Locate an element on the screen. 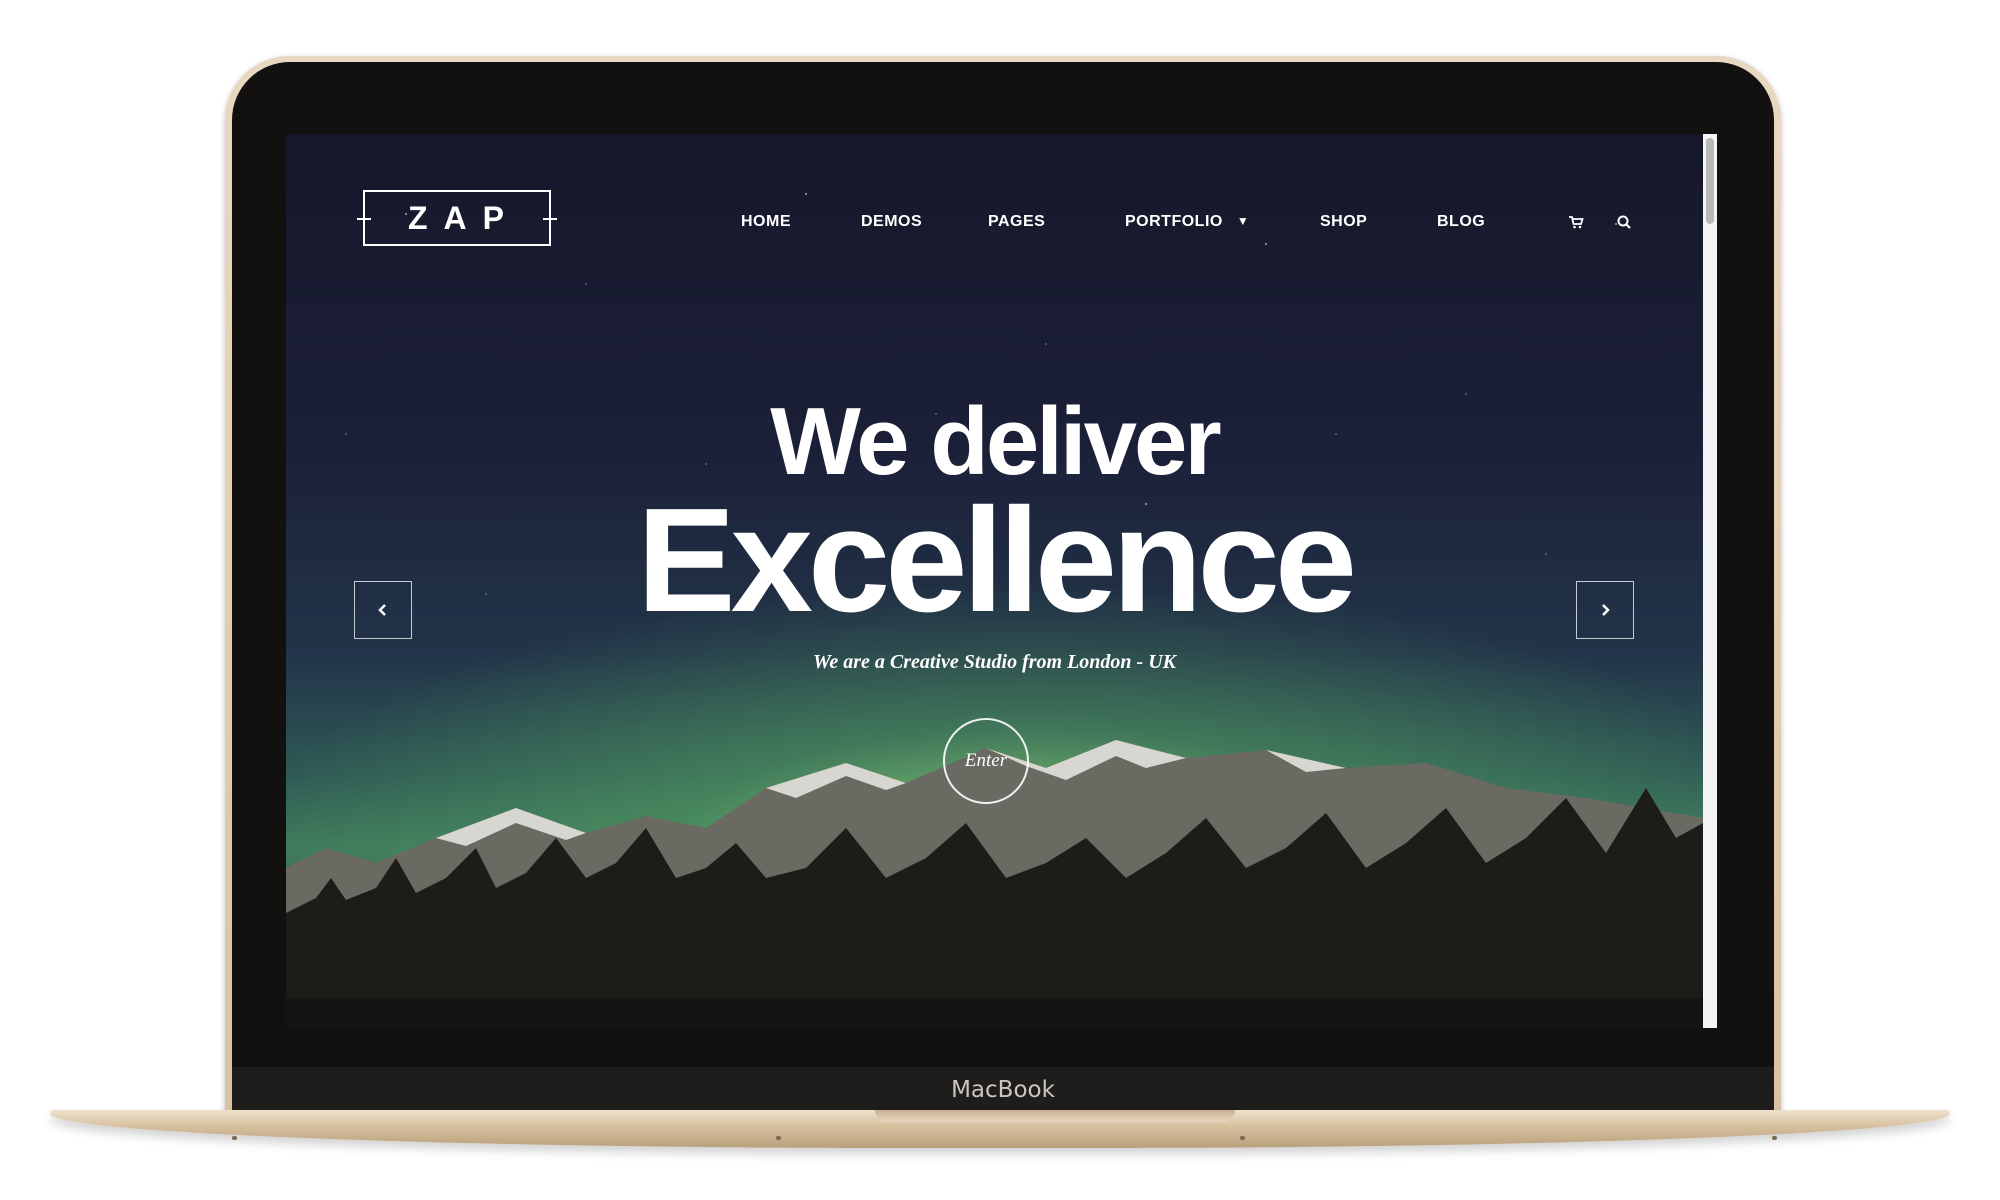 This screenshot has width=2000, height=1200. cart-icon is located at coordinates (1576, 222).